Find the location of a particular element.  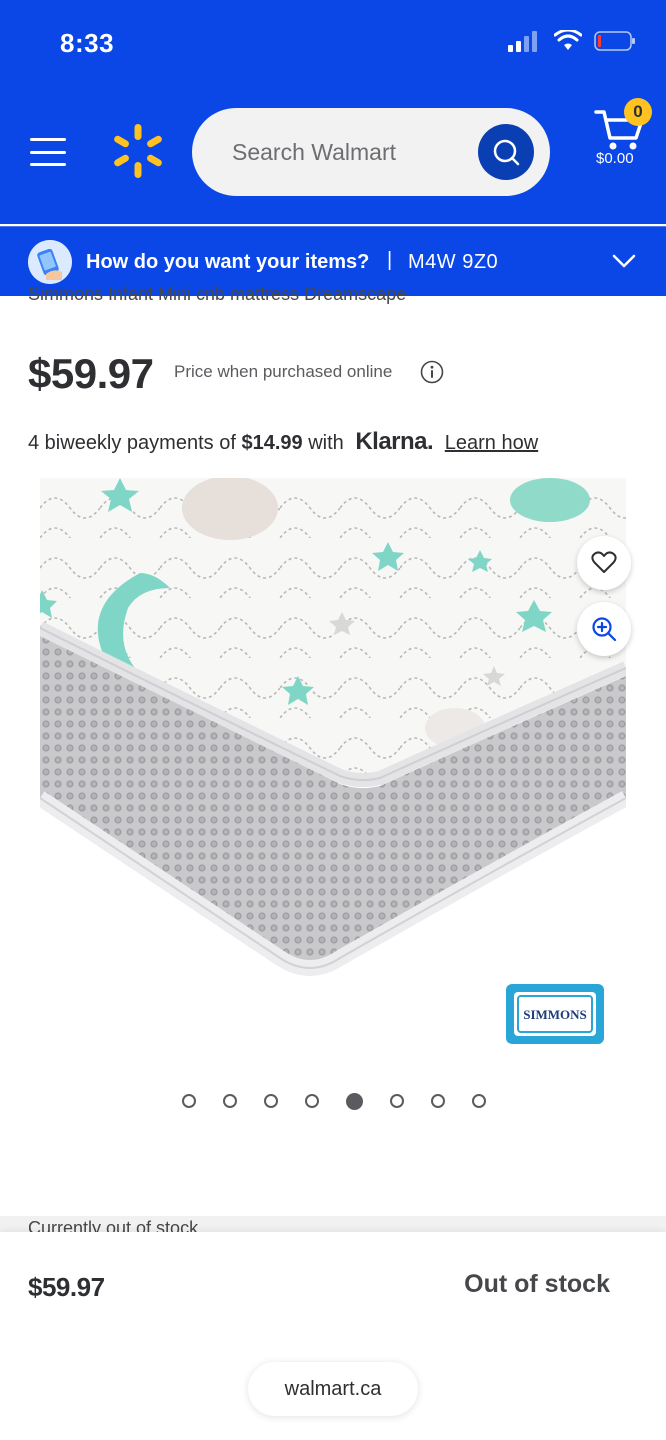

zoom-in-icon is located at coordinates (604, 629).